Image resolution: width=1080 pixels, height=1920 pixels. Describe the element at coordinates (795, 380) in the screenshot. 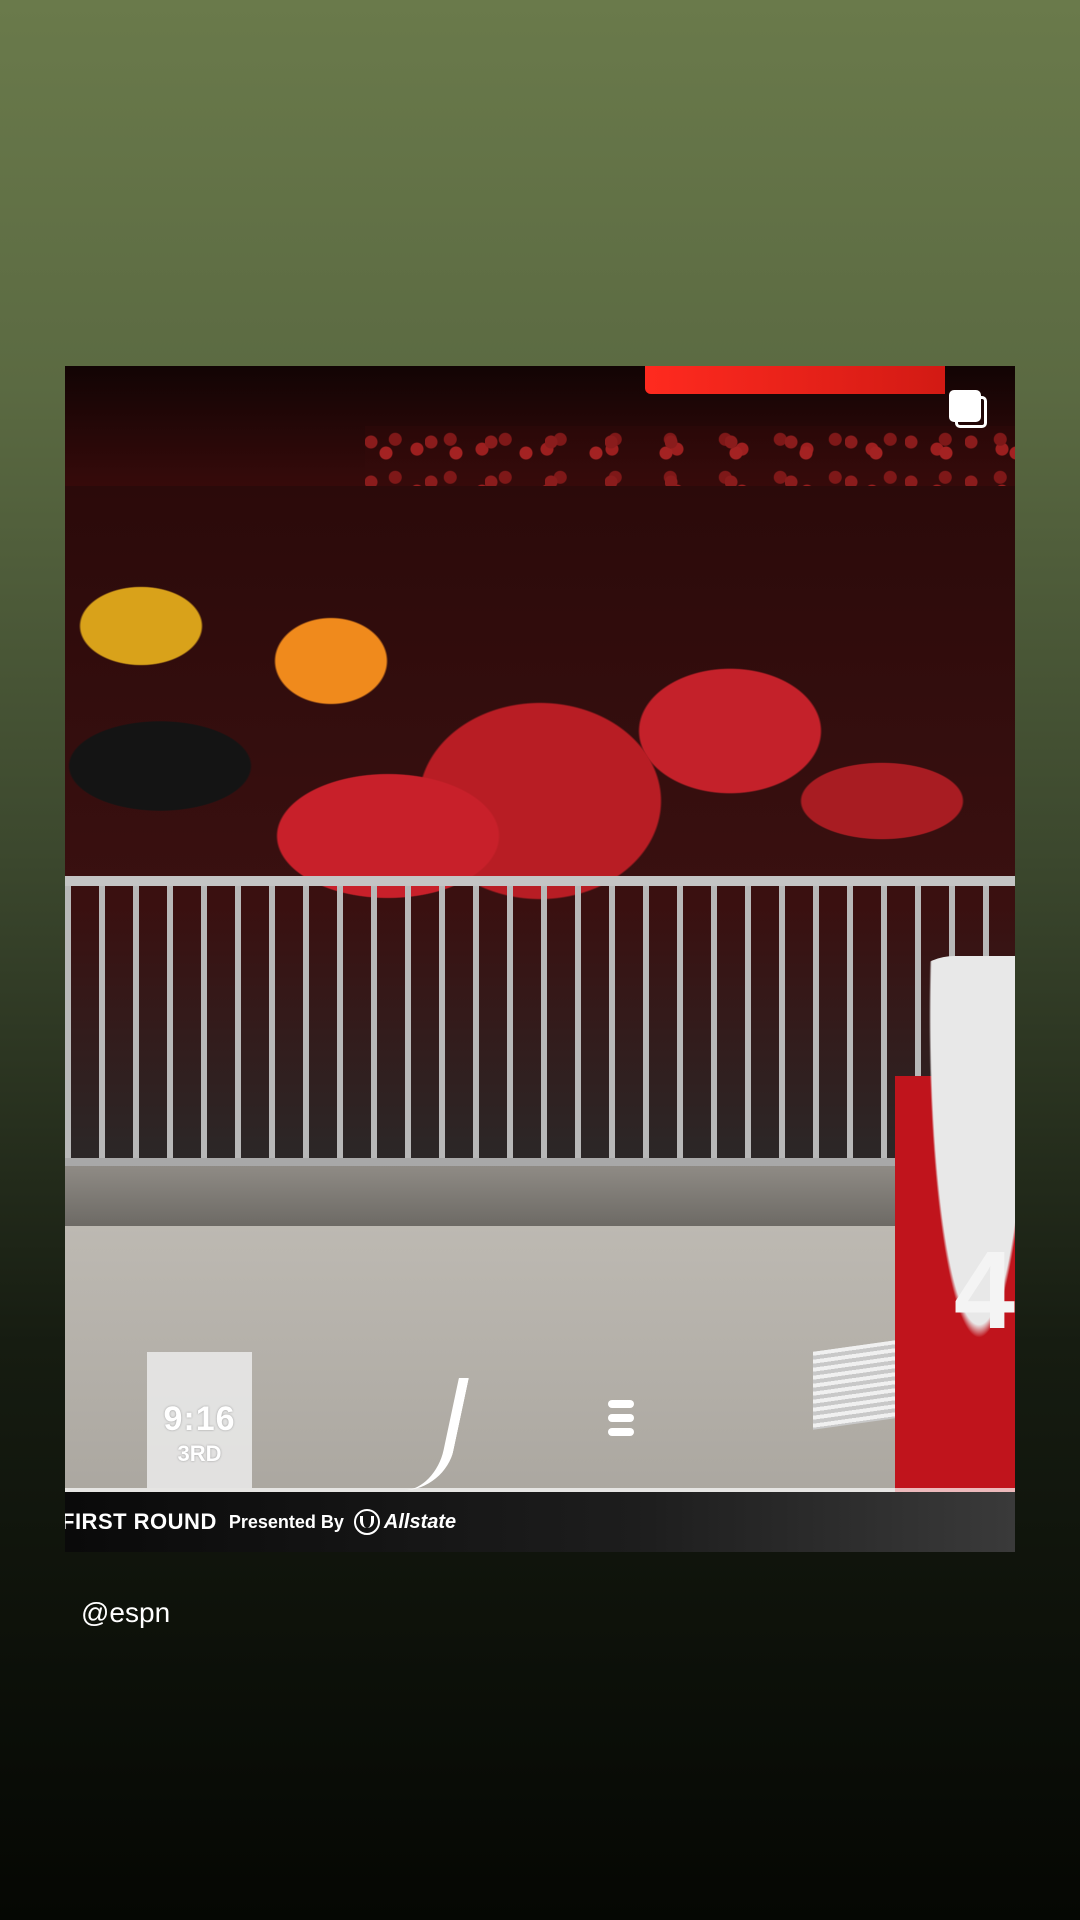

I see `scoreboard-light` at that location.